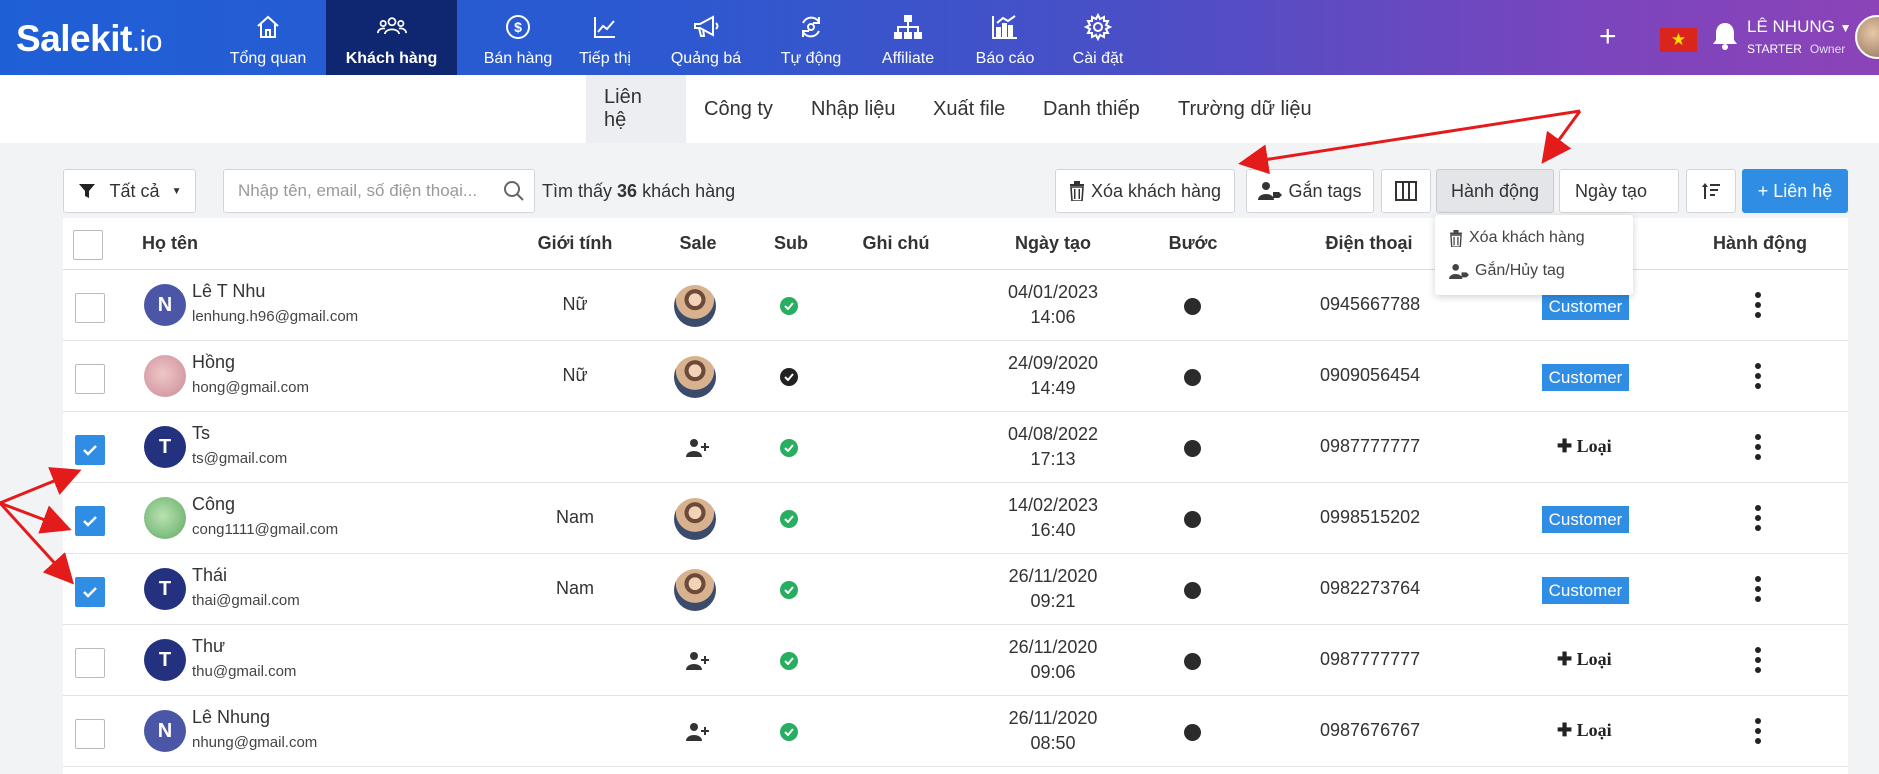 The width and height of the screenshot is (1879, 774). Describe the element at coordinates (1406, 191) in the screenshot. I see `columns-toggle-button` at that location.